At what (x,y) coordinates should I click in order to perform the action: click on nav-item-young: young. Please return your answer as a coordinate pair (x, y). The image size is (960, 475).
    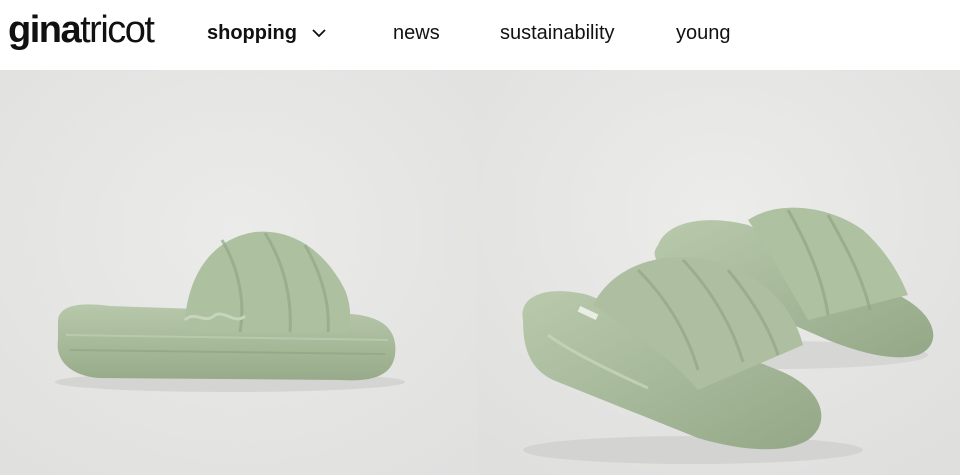
    Looking at the image, I should click on (703, 33).